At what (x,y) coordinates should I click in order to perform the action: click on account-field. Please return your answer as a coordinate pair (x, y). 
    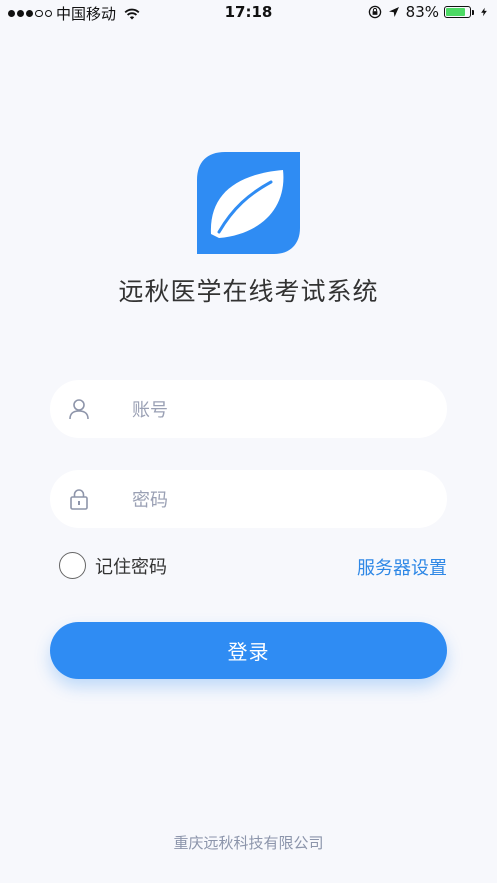
    Looking at the image, I should click on (248, 410).